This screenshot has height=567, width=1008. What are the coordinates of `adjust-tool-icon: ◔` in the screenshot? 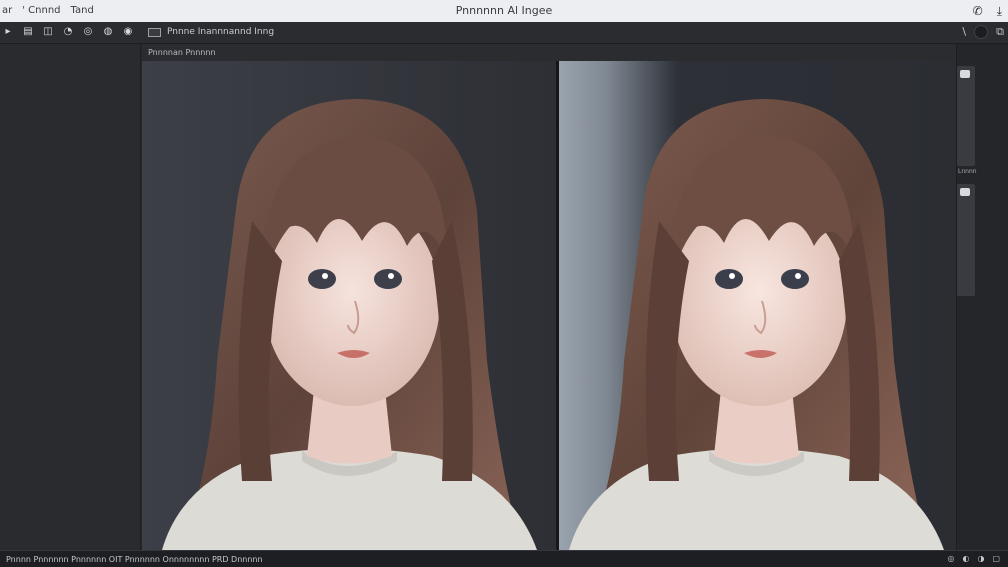 It's located at (68, 32).